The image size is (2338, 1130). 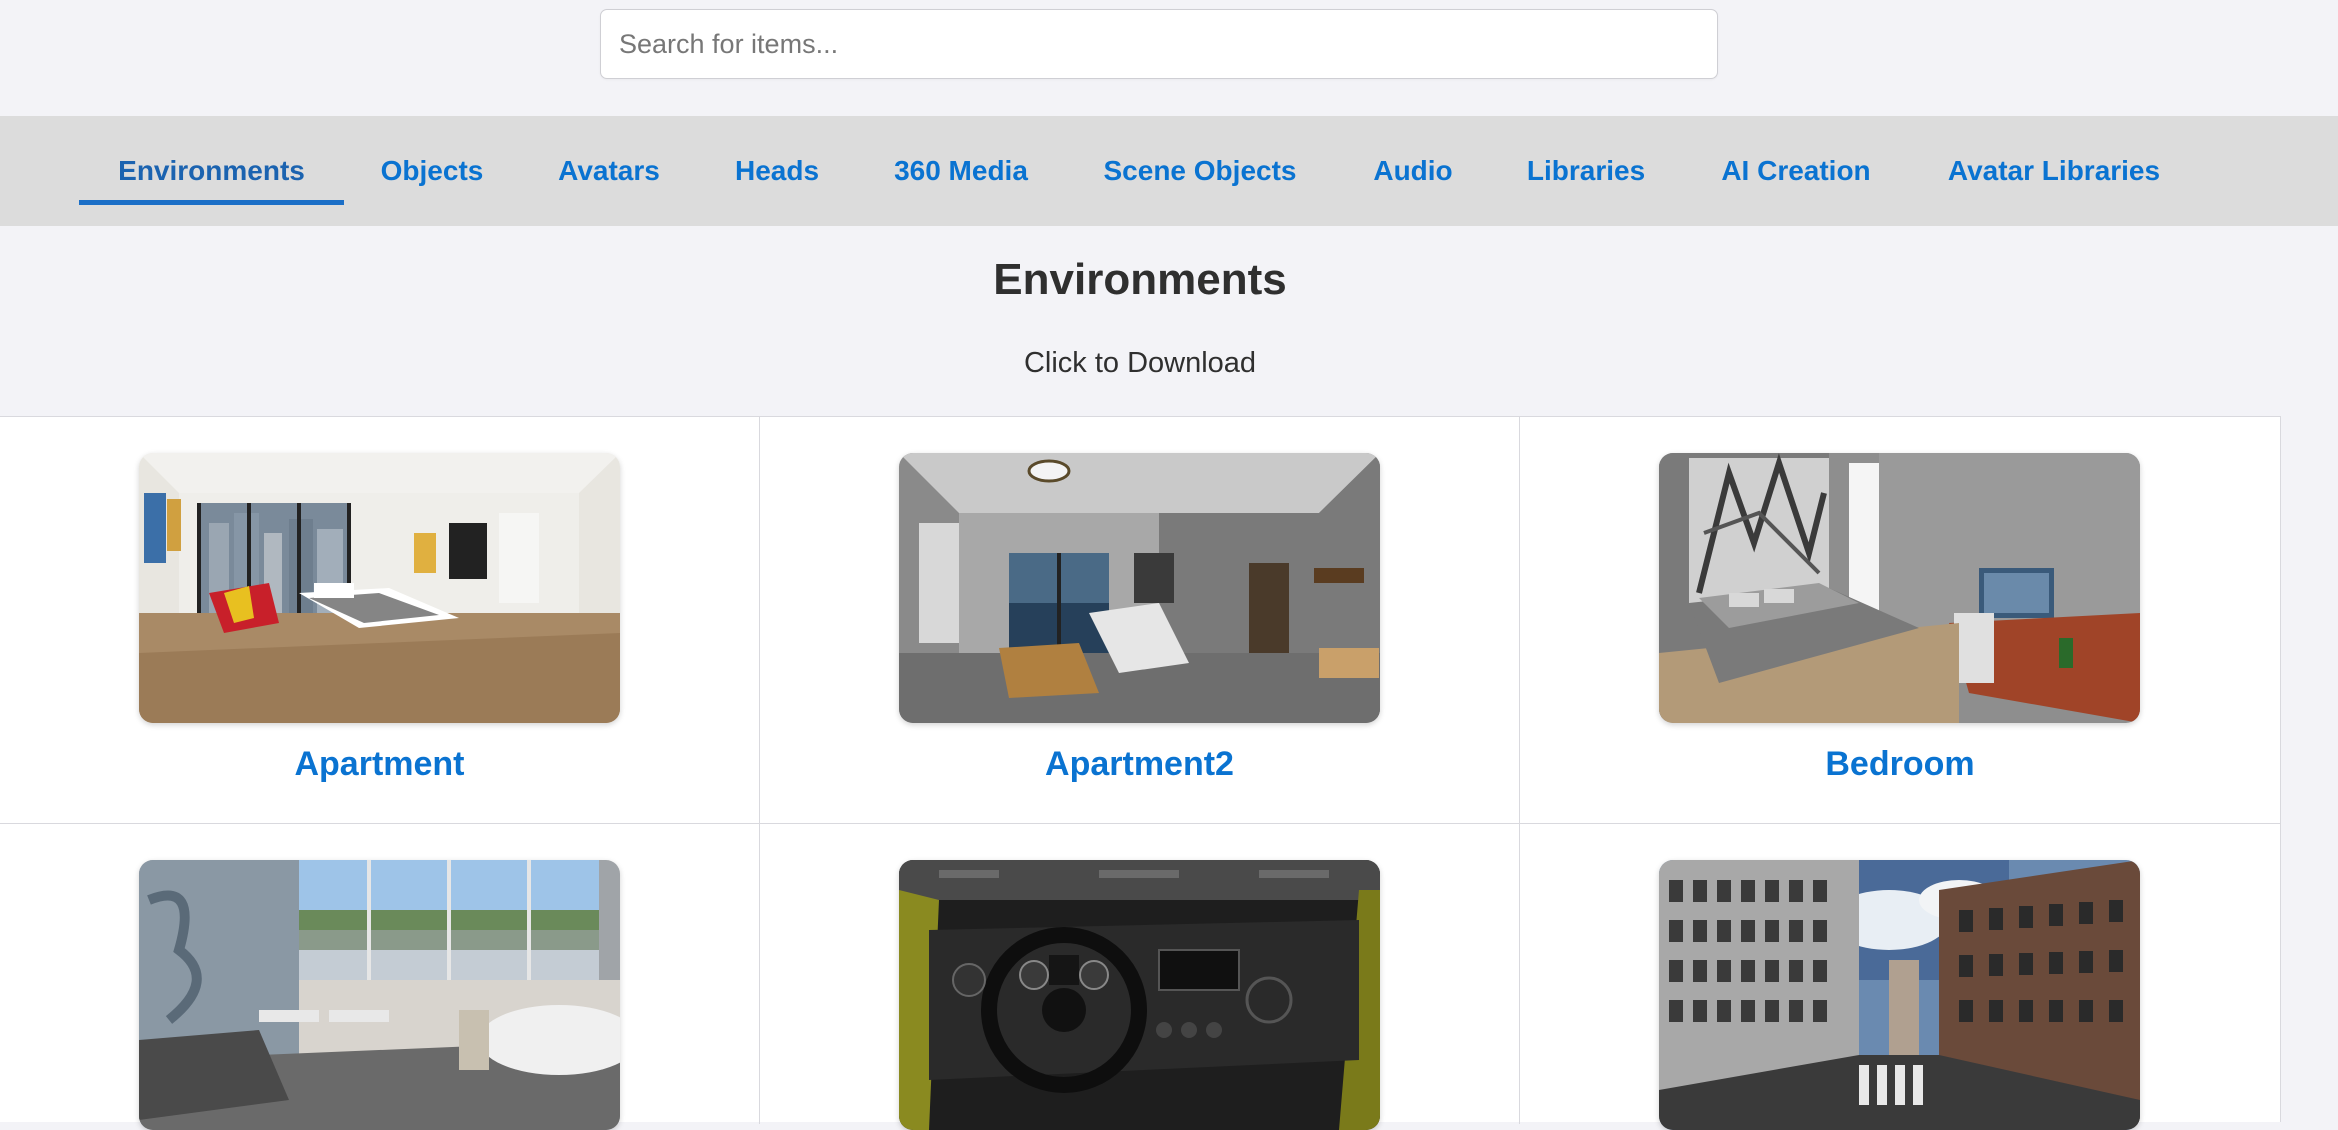 What do you see at coordinates (432, 171) in the screenshot?
I see `tab-objects: Objects` at bounding box center [432, 171].